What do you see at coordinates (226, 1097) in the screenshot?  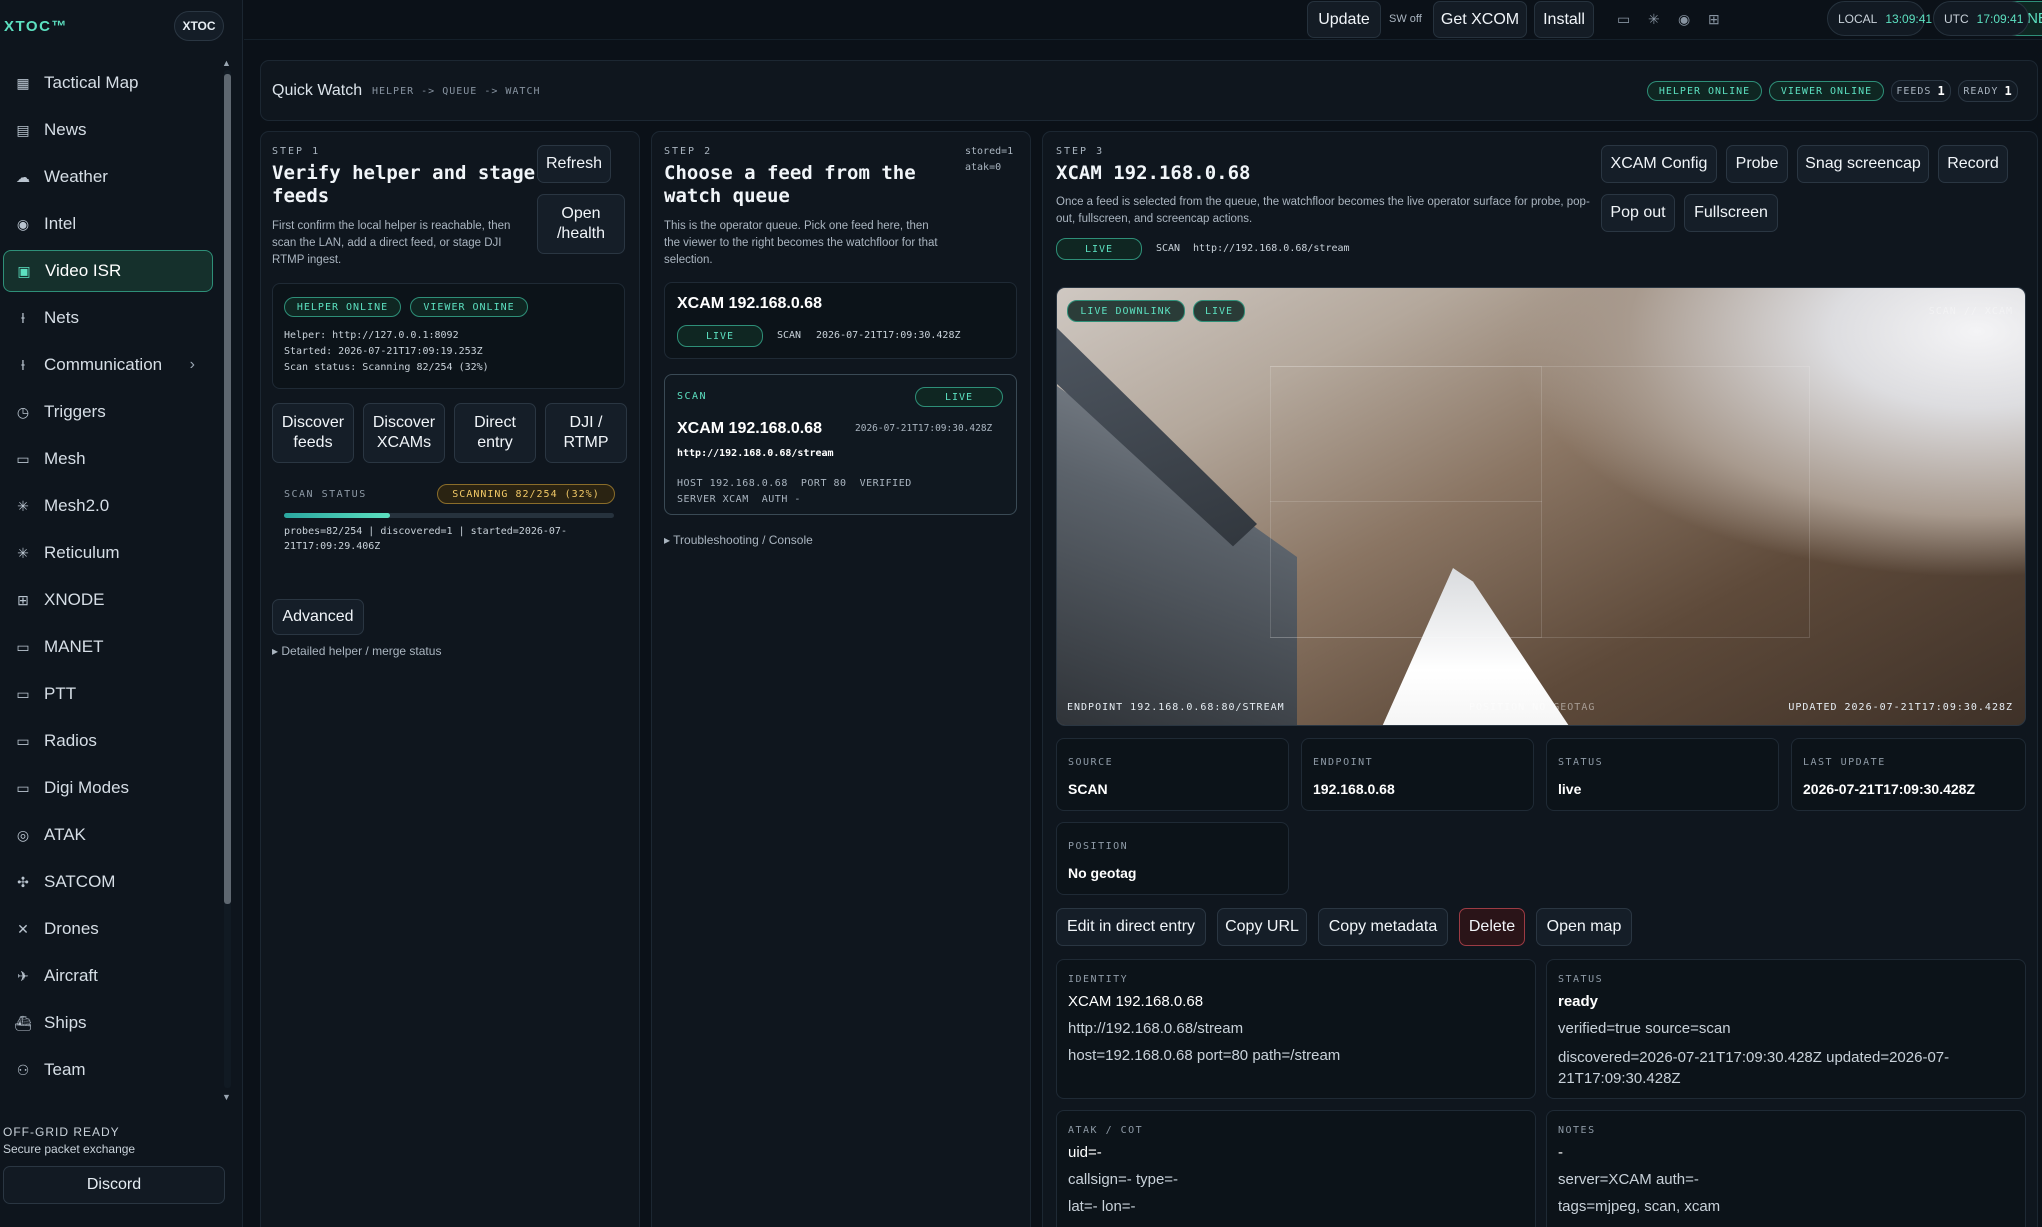 I see `scroll-down-icon: ▼` at bounding box center [226, 1097].